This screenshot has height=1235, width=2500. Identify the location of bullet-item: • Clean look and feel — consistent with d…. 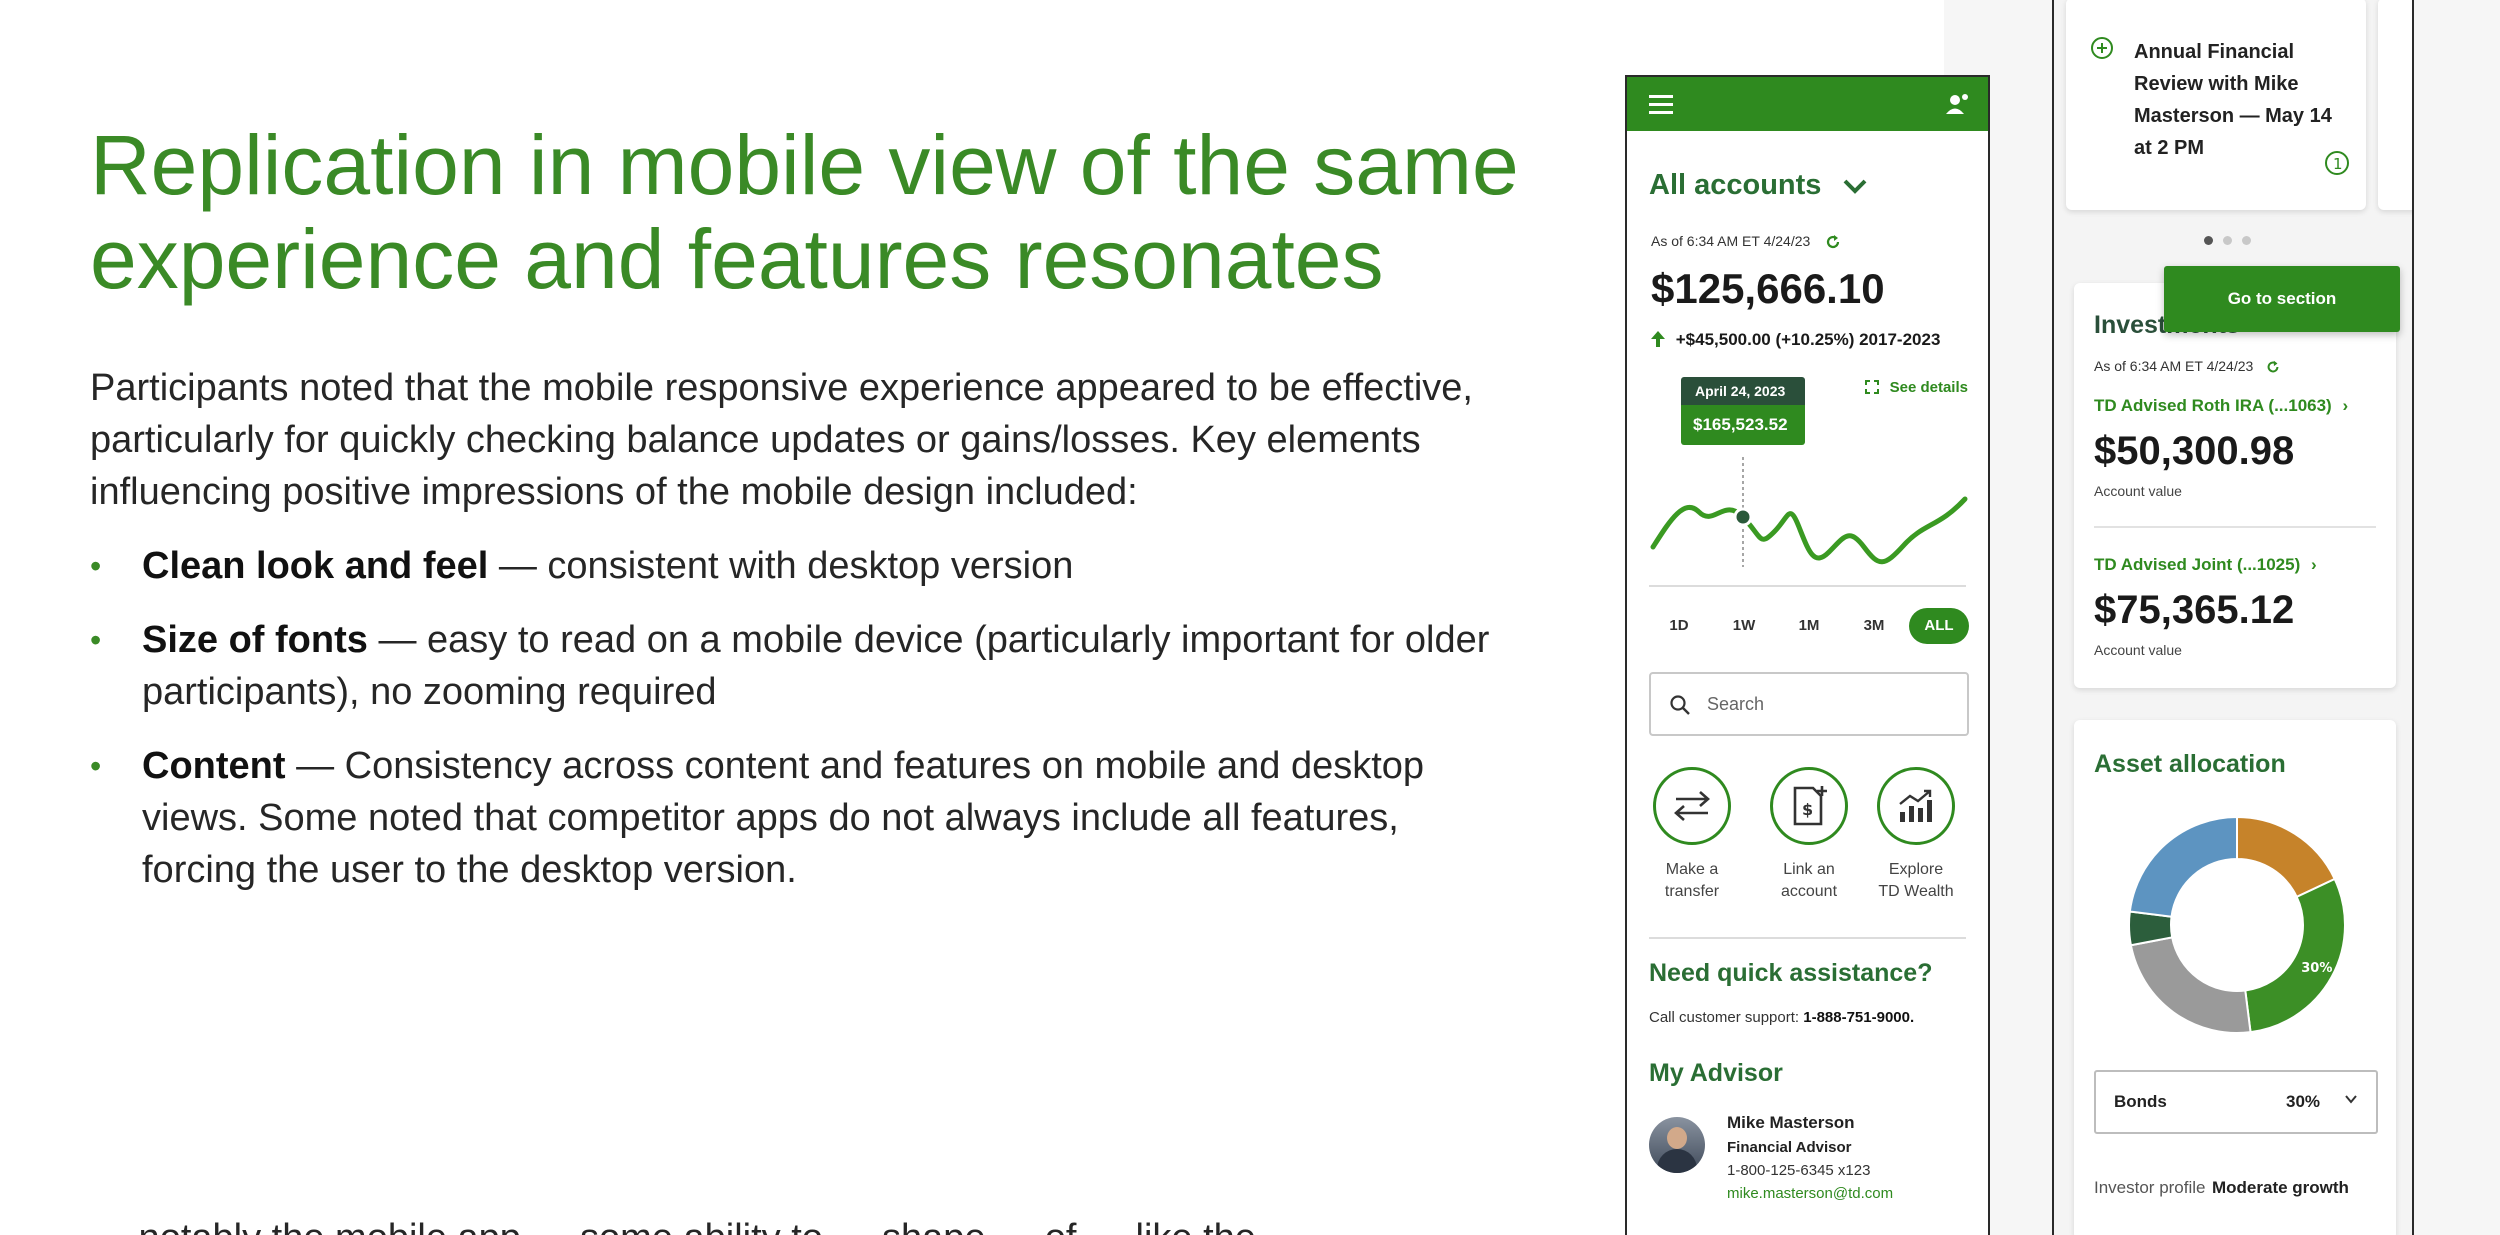
(790, 566).